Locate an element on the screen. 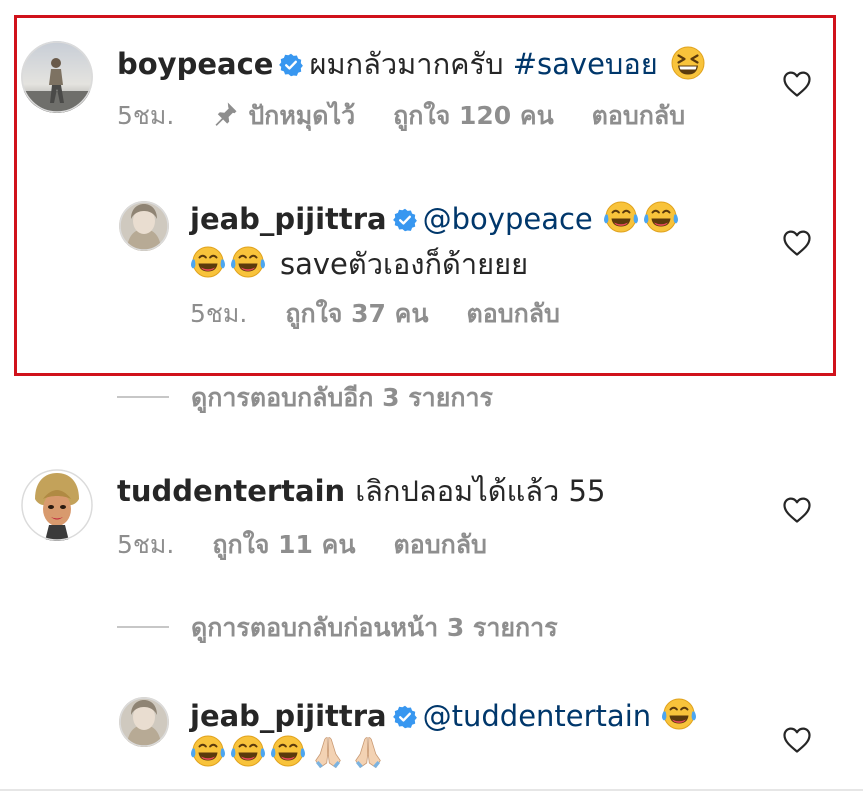 This screenshot has height=796, width=863. reply-text: saveตัวเองก็ด้ายยย is located at coordinates (404, 264).